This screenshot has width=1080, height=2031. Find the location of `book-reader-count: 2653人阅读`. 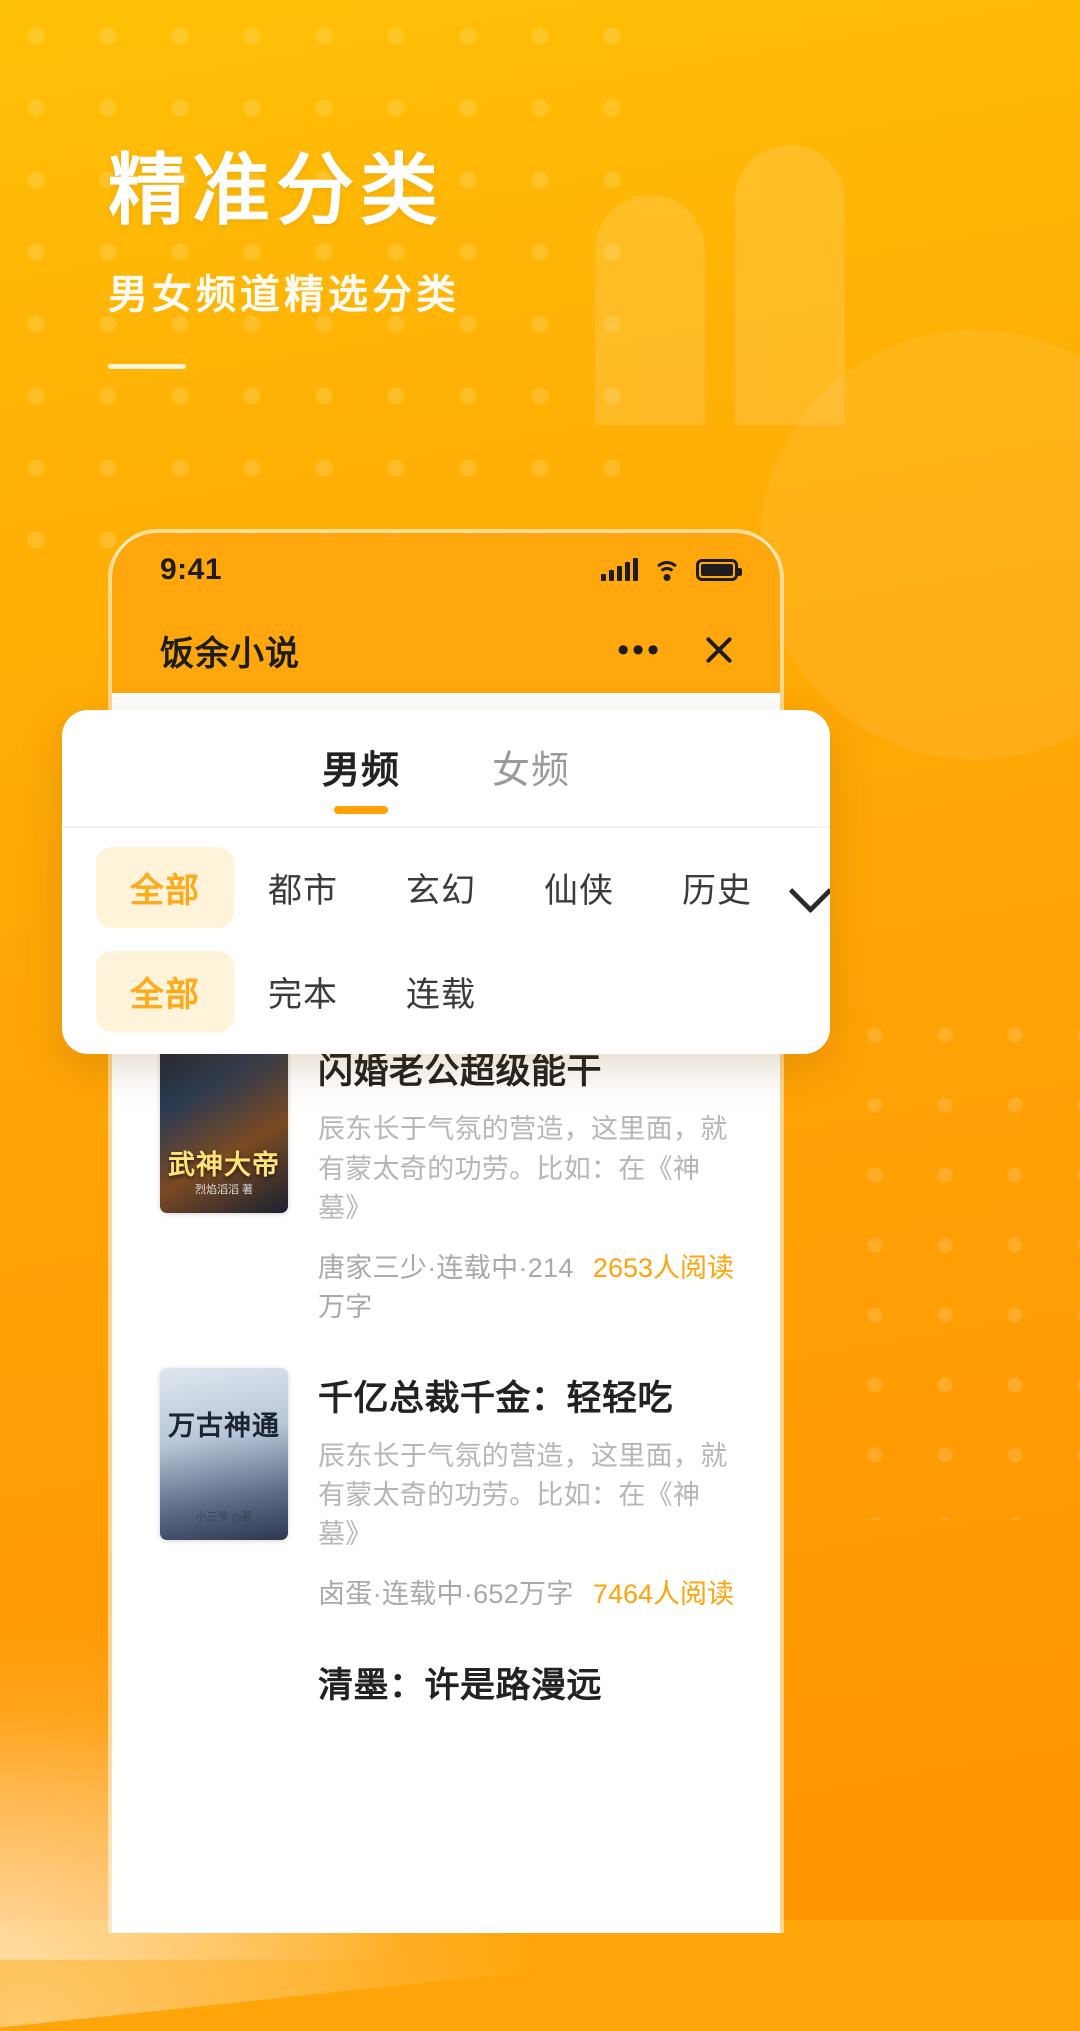

book-reader-count: 2653人阅读 is located at coordinates (663, 1267).